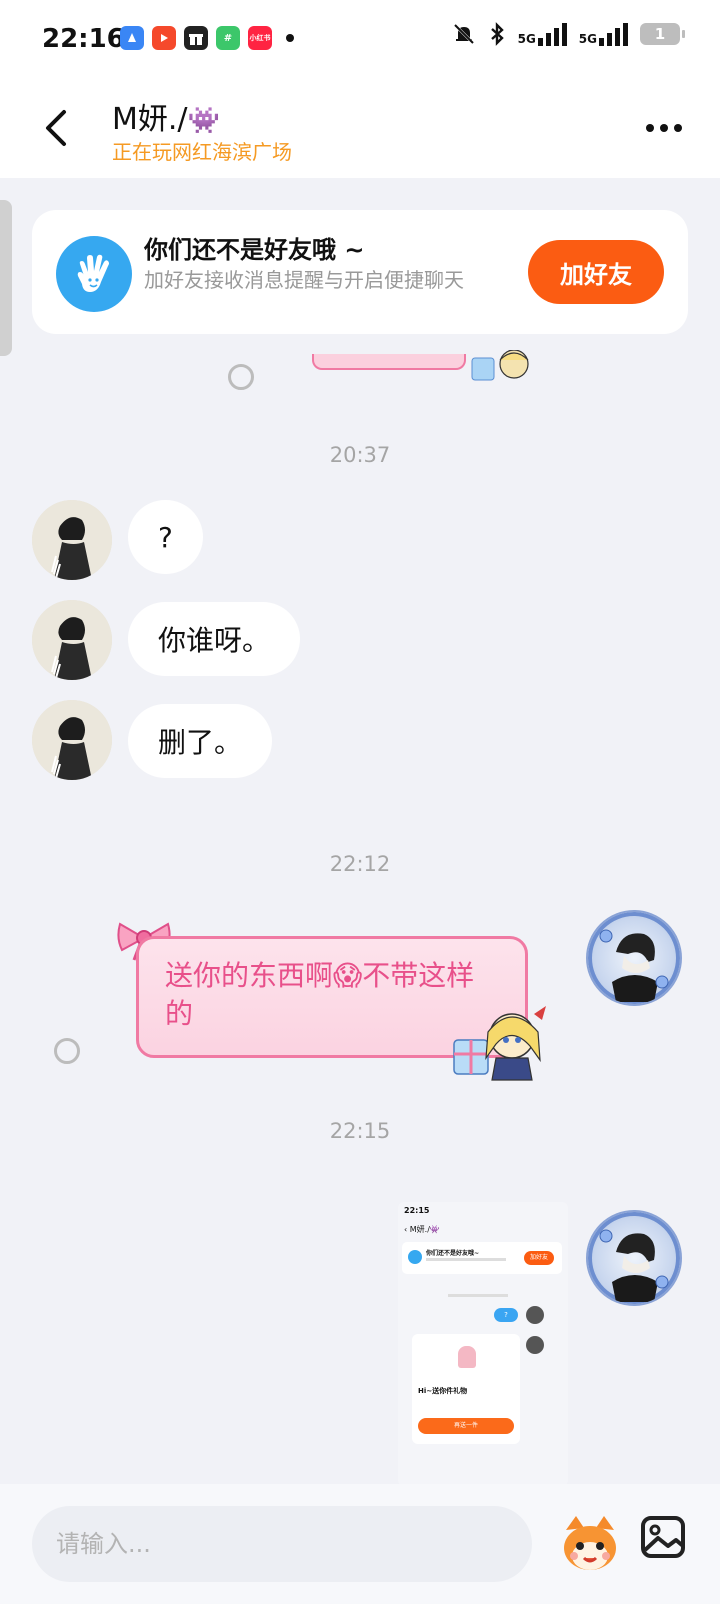 The image size is (720, 1604). I want to click on message-timestamp: 22:15, so click(360, 1131).